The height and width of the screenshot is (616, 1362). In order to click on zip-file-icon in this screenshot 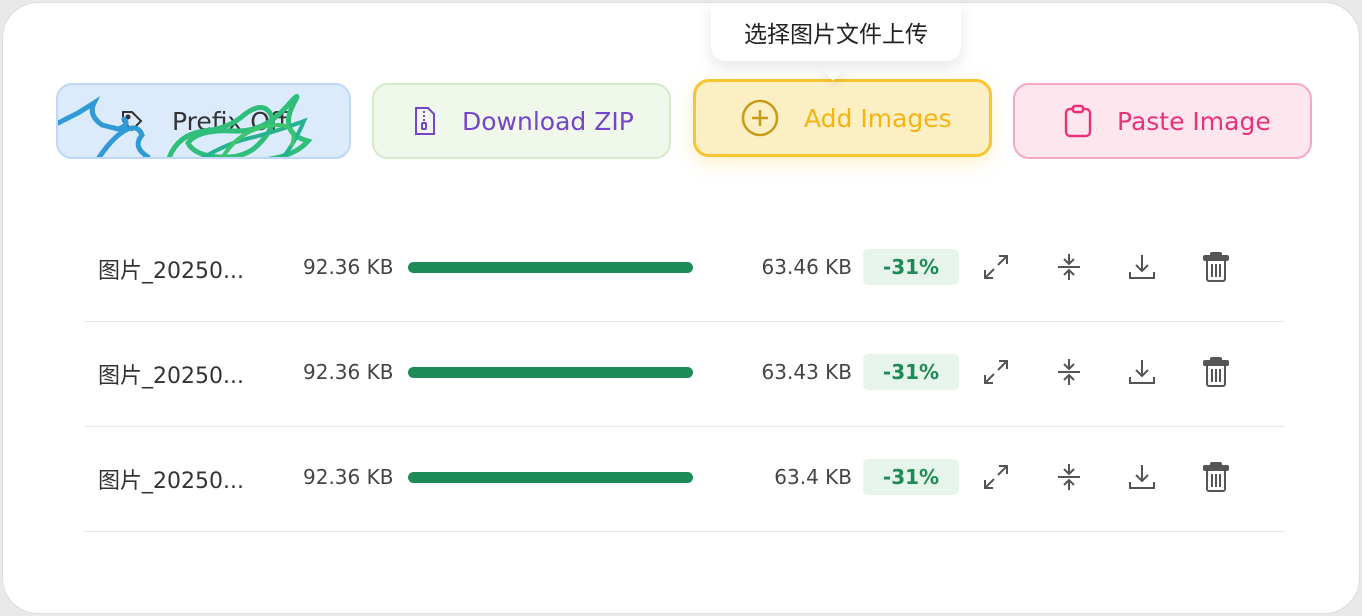, I will do `click(425, 121)`.